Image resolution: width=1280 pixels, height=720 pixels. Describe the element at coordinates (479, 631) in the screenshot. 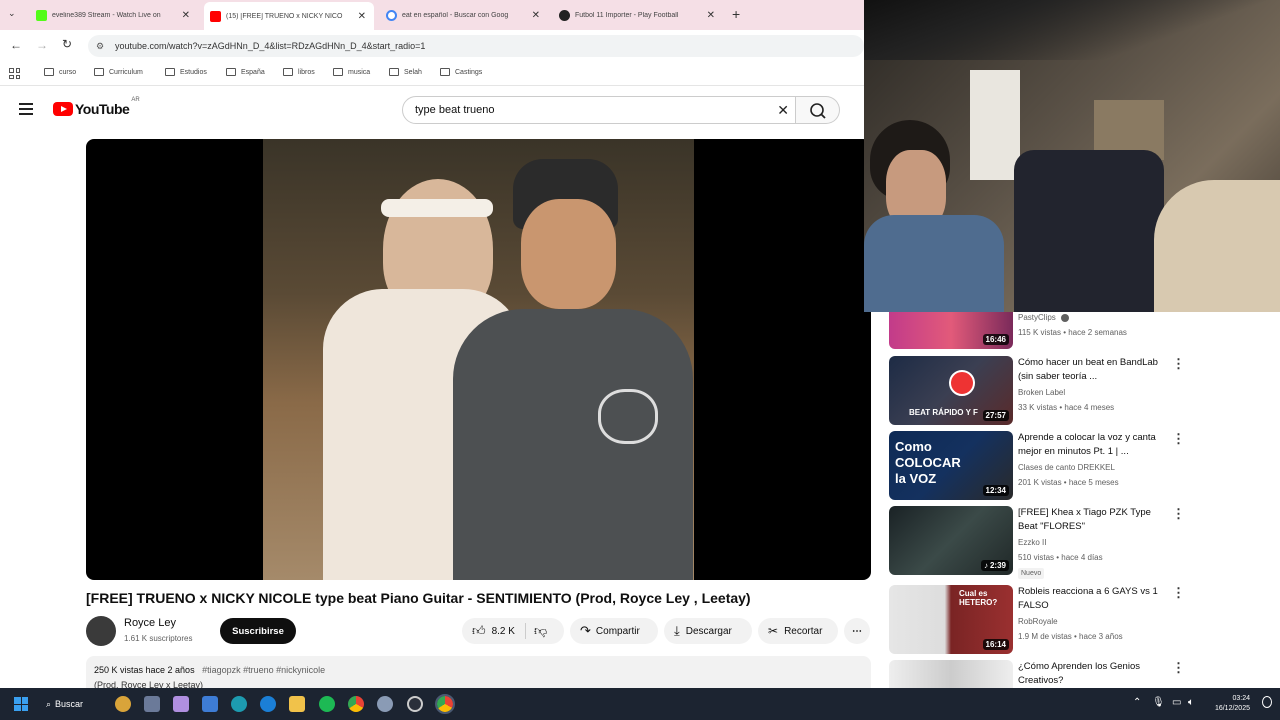

I see `thumbs-up-icon: 👍︎` at that location.